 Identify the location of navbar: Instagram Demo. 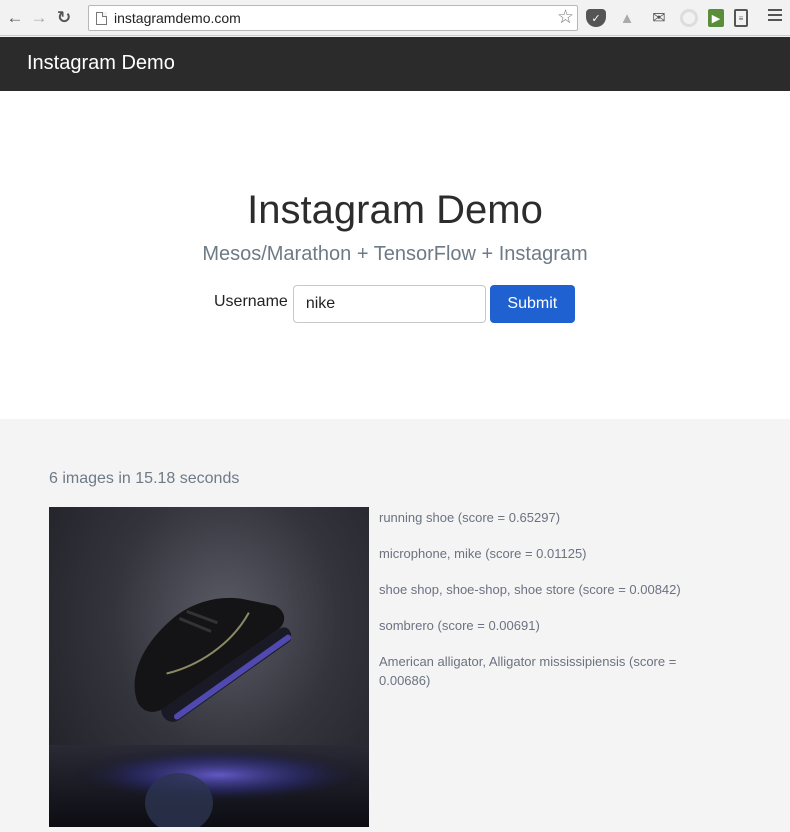
(395, 64).